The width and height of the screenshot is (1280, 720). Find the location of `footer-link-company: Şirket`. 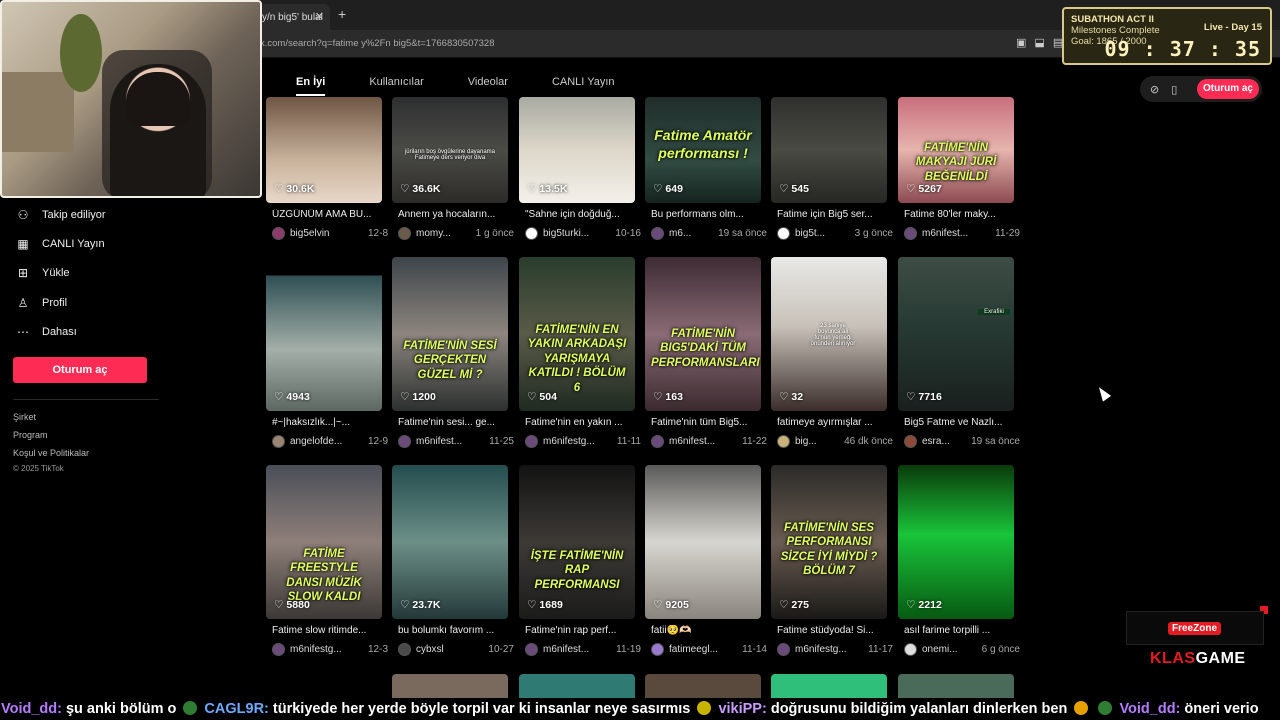

footer-link-company: Şirket is located at coordinates (24, 417).